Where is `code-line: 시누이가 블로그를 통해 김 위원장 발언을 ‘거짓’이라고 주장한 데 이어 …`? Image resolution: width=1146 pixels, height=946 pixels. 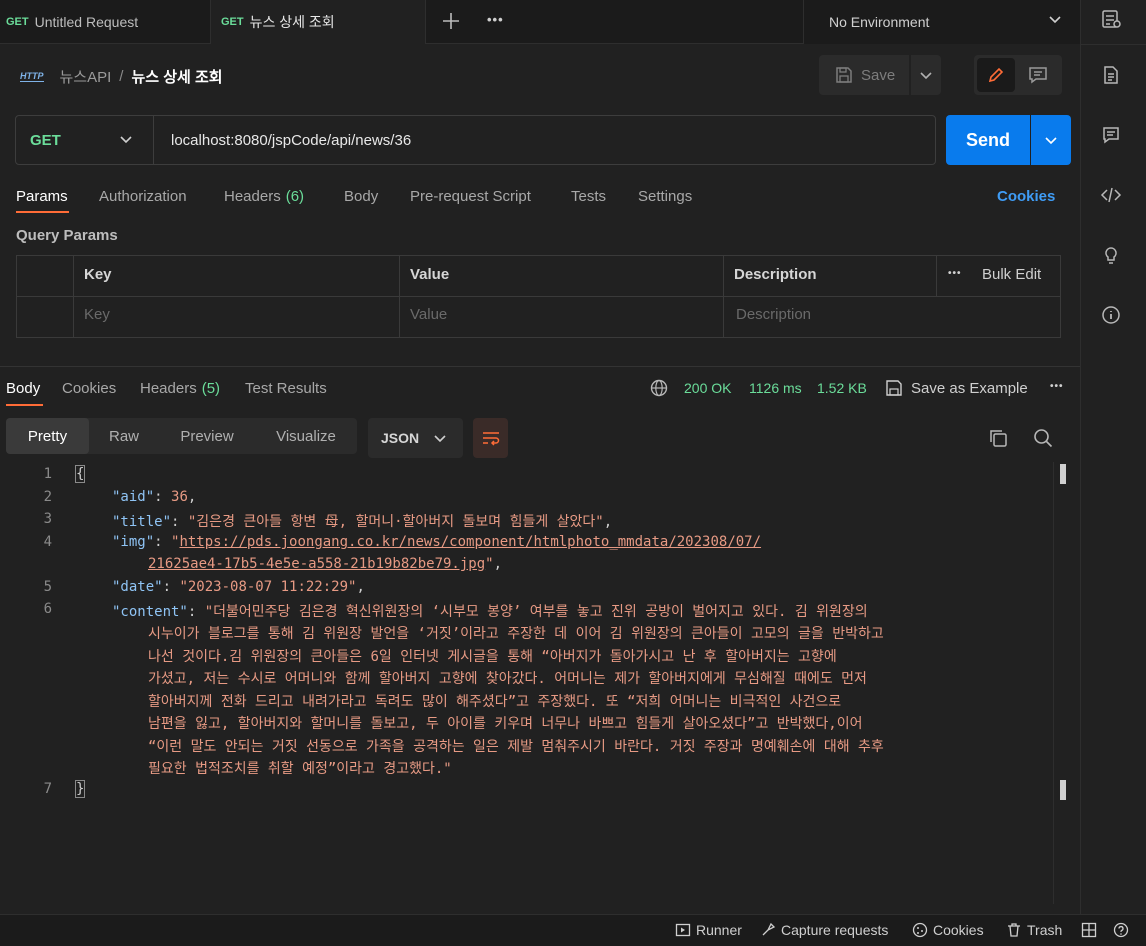
code-line: 시누이가 블로그를 통해 김 위원장 발언을 ‘거짓’이라고 주장한 데 이어 … is located at coordinates (516, 633).